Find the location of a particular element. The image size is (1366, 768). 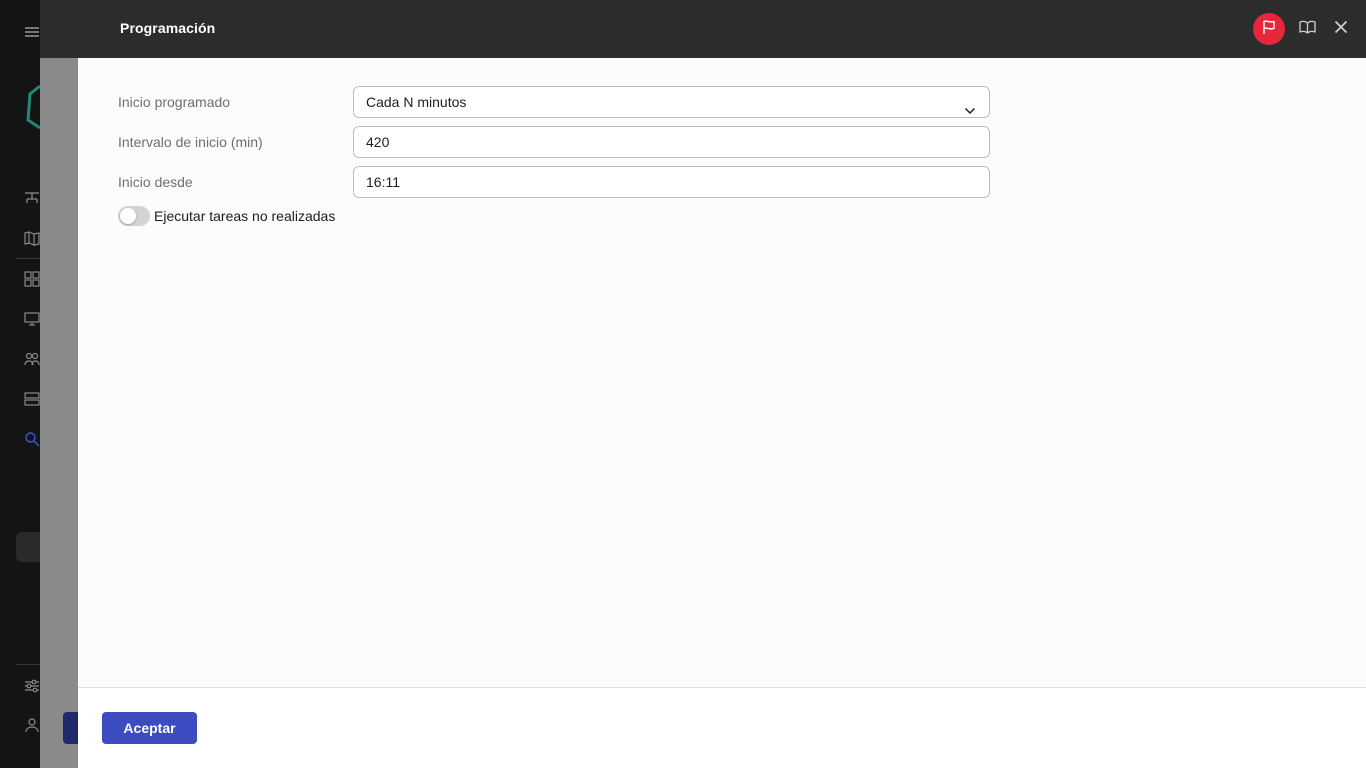

scheduled-start-label: Inicio programado is located at coordinates (174, 102).